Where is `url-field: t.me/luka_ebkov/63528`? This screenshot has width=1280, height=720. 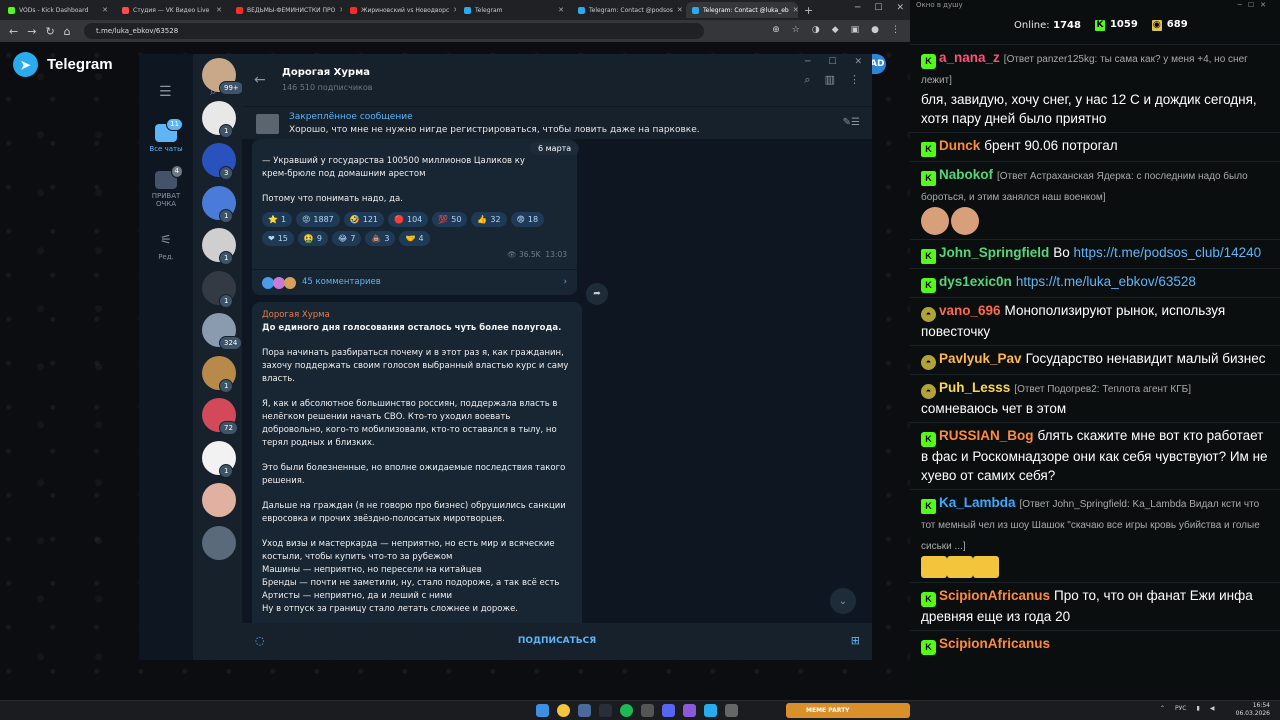
url-field: t.me/luka_ebkov/63528 is located at coordinates (394, 31).